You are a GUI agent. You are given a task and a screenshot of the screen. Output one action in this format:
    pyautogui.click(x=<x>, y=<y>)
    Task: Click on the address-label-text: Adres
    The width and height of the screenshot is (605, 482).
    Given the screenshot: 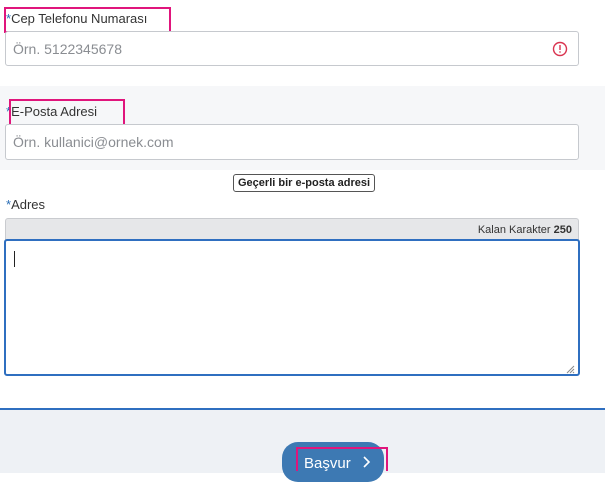 What is the action you would take?
    pyautogui.click(x=28, y=204)
    